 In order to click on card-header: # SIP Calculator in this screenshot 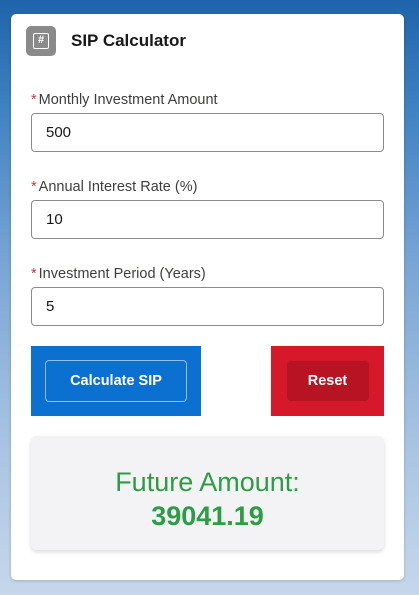, I will do `click(106, 41)`.